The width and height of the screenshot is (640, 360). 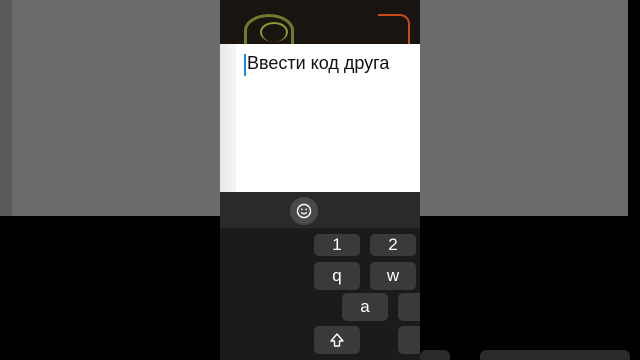 I want to click on key-label: 1, so click(x=337, y=244).